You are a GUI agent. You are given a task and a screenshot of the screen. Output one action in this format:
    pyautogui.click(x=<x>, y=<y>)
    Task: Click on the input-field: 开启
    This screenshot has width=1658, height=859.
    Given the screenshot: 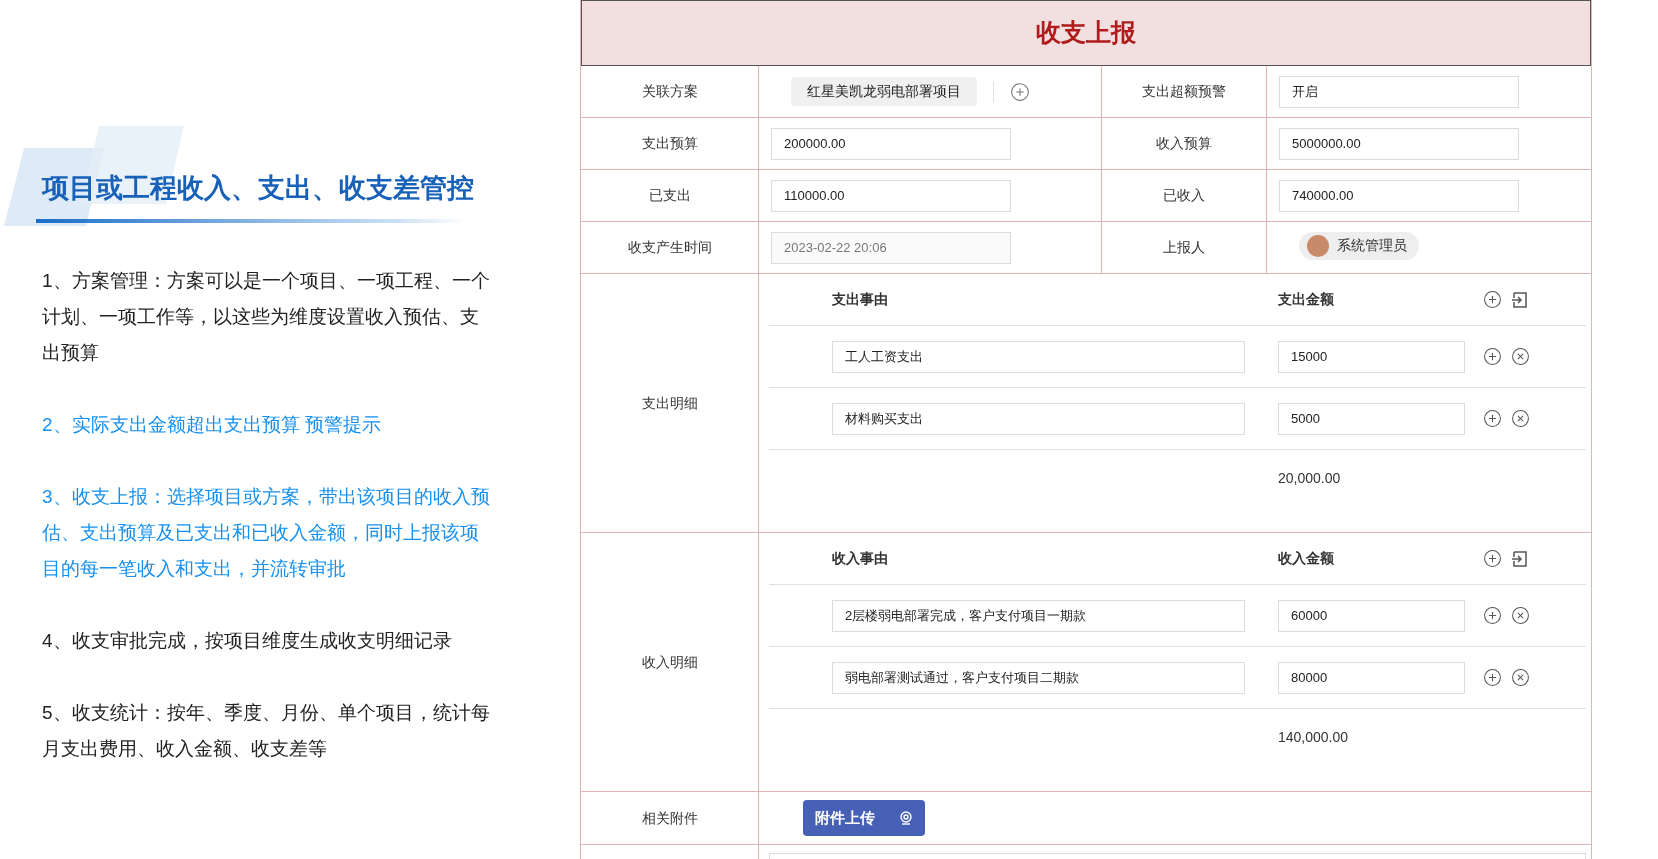 What is the action you would take?
    pyautogui.click(x=1399, y=91)
    